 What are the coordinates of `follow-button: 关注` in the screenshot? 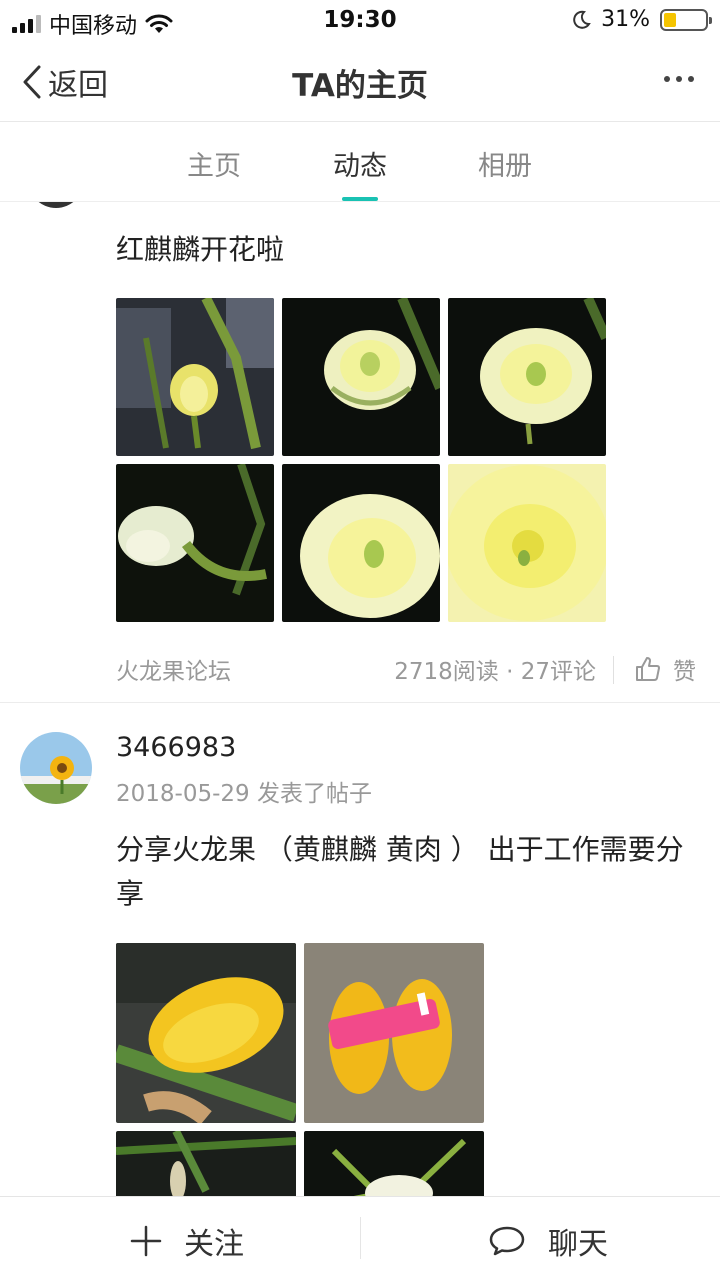 It's located at (187, 1241).